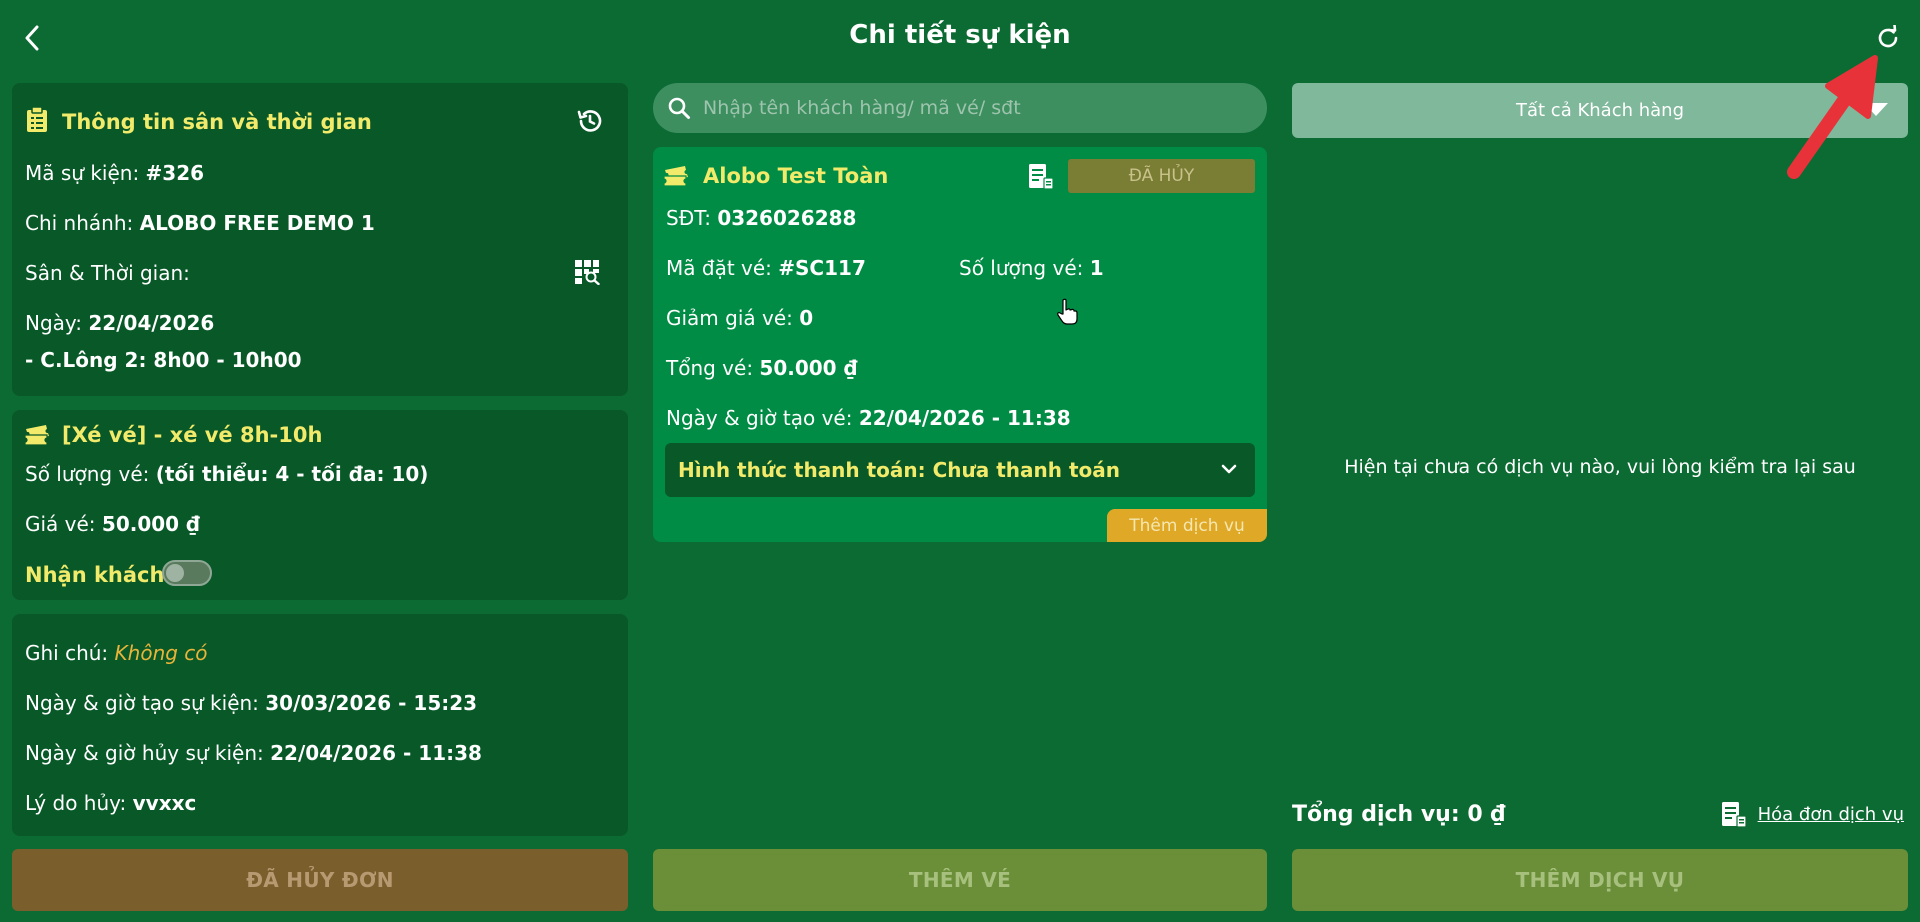  Describe the element at coordinates (54, 323) in the screenshot. I see `date-label: Ngày:` at that location.